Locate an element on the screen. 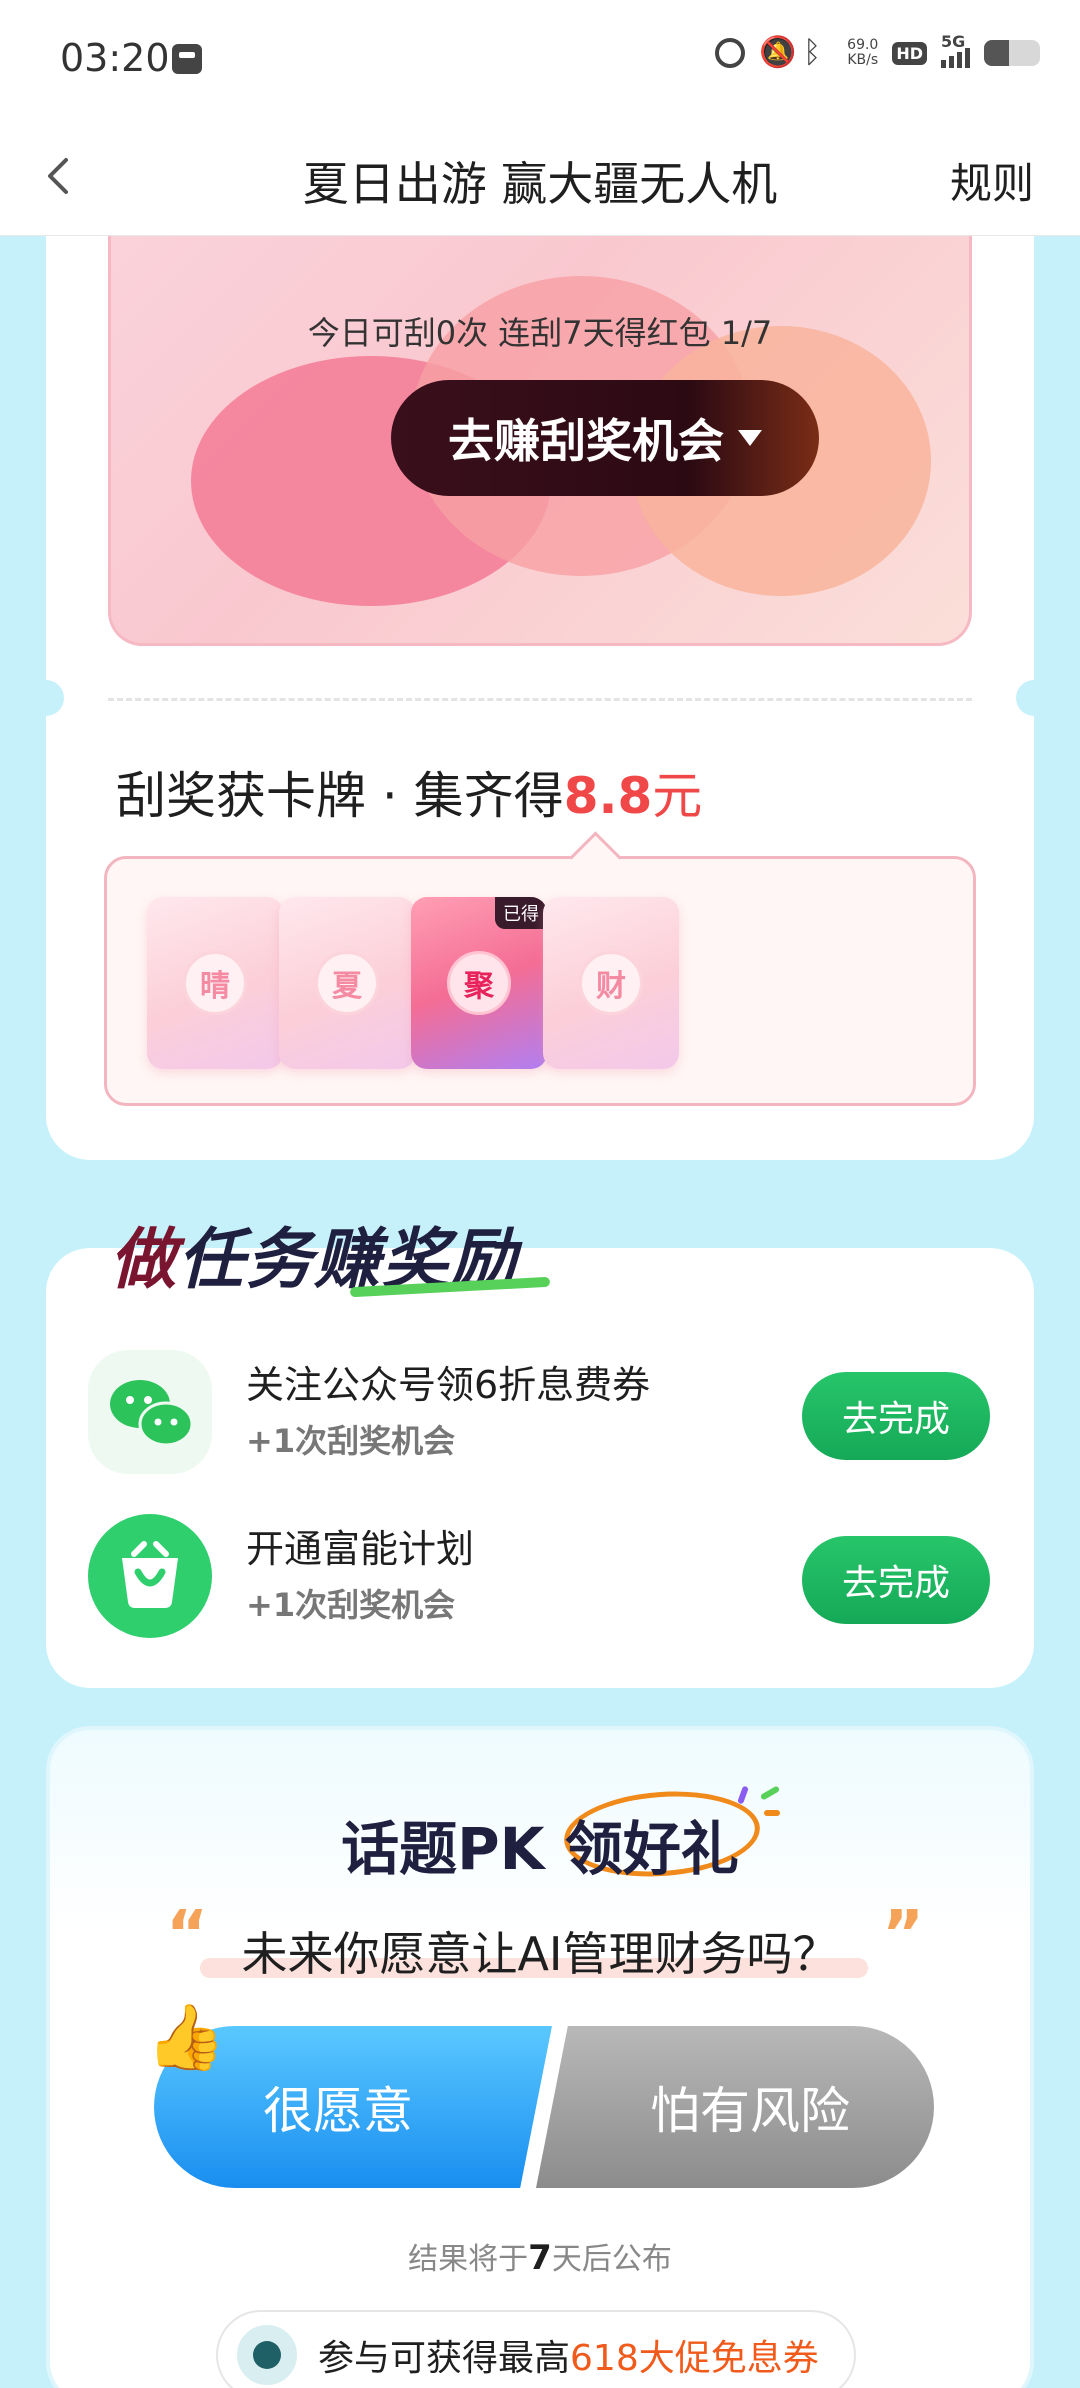 The height and width of the screenshot is (2388, 1080). collect-title-prefix: 刮奖获卡牌 · 集齐得 is located at coordinates (340, 796).